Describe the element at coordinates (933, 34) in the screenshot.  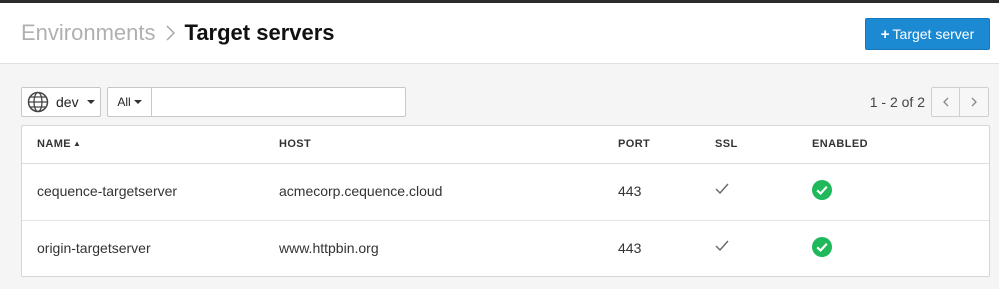
I see `add-target-server-label: Target server` at that location.